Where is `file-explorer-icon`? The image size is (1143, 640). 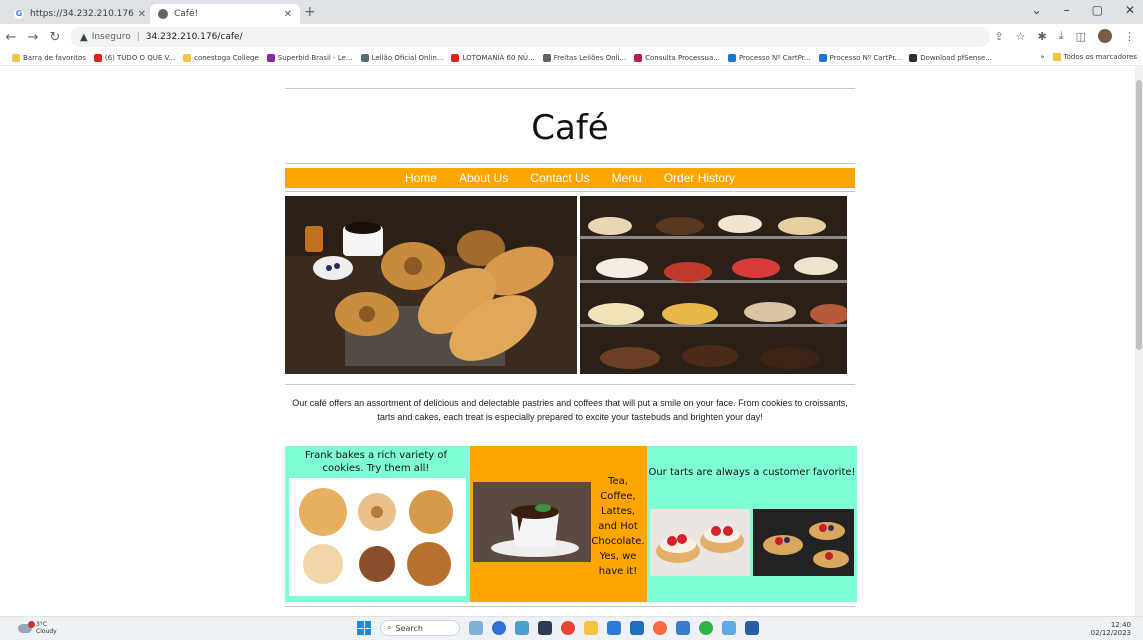 file-explorer-icon is located at coordinates (591, 628).